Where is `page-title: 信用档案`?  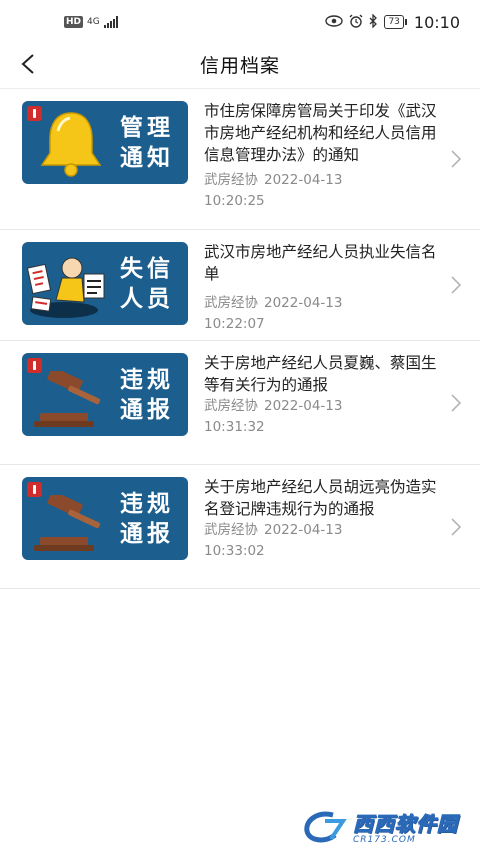
page-title: 信用档案 is located at coordinates (239, 65).